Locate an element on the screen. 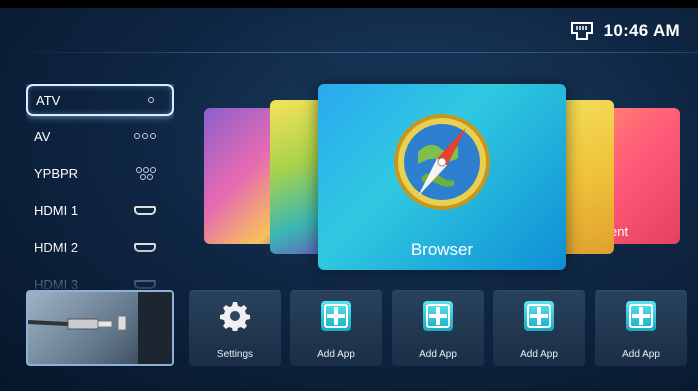 Image resolution: width=698 pixels, height=391 pixels. source-item-av: AV is located at coordinates (100, 136).